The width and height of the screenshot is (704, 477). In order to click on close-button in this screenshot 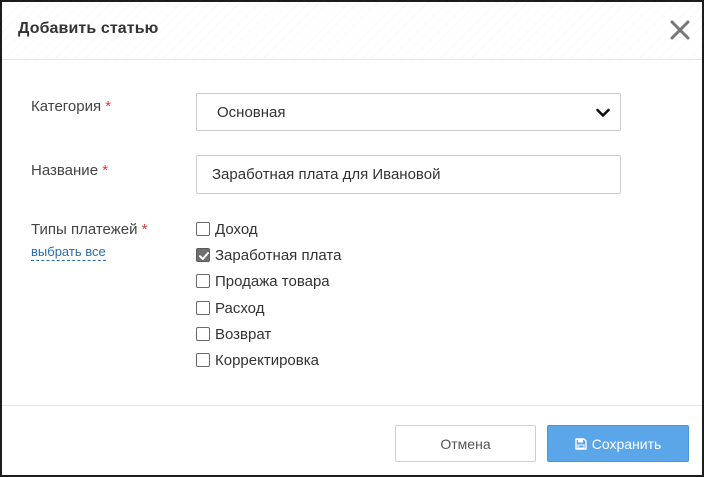, I will do `click(680, 30)`.